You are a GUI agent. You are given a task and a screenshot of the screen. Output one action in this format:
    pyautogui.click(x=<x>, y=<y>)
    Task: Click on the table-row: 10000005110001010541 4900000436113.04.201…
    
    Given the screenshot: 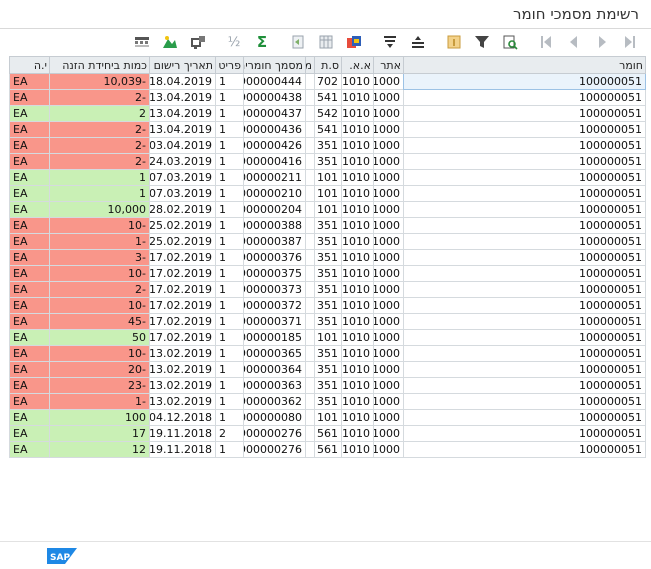 What is the action you would take?
    pyautogui.click(x=327, y=129)
    